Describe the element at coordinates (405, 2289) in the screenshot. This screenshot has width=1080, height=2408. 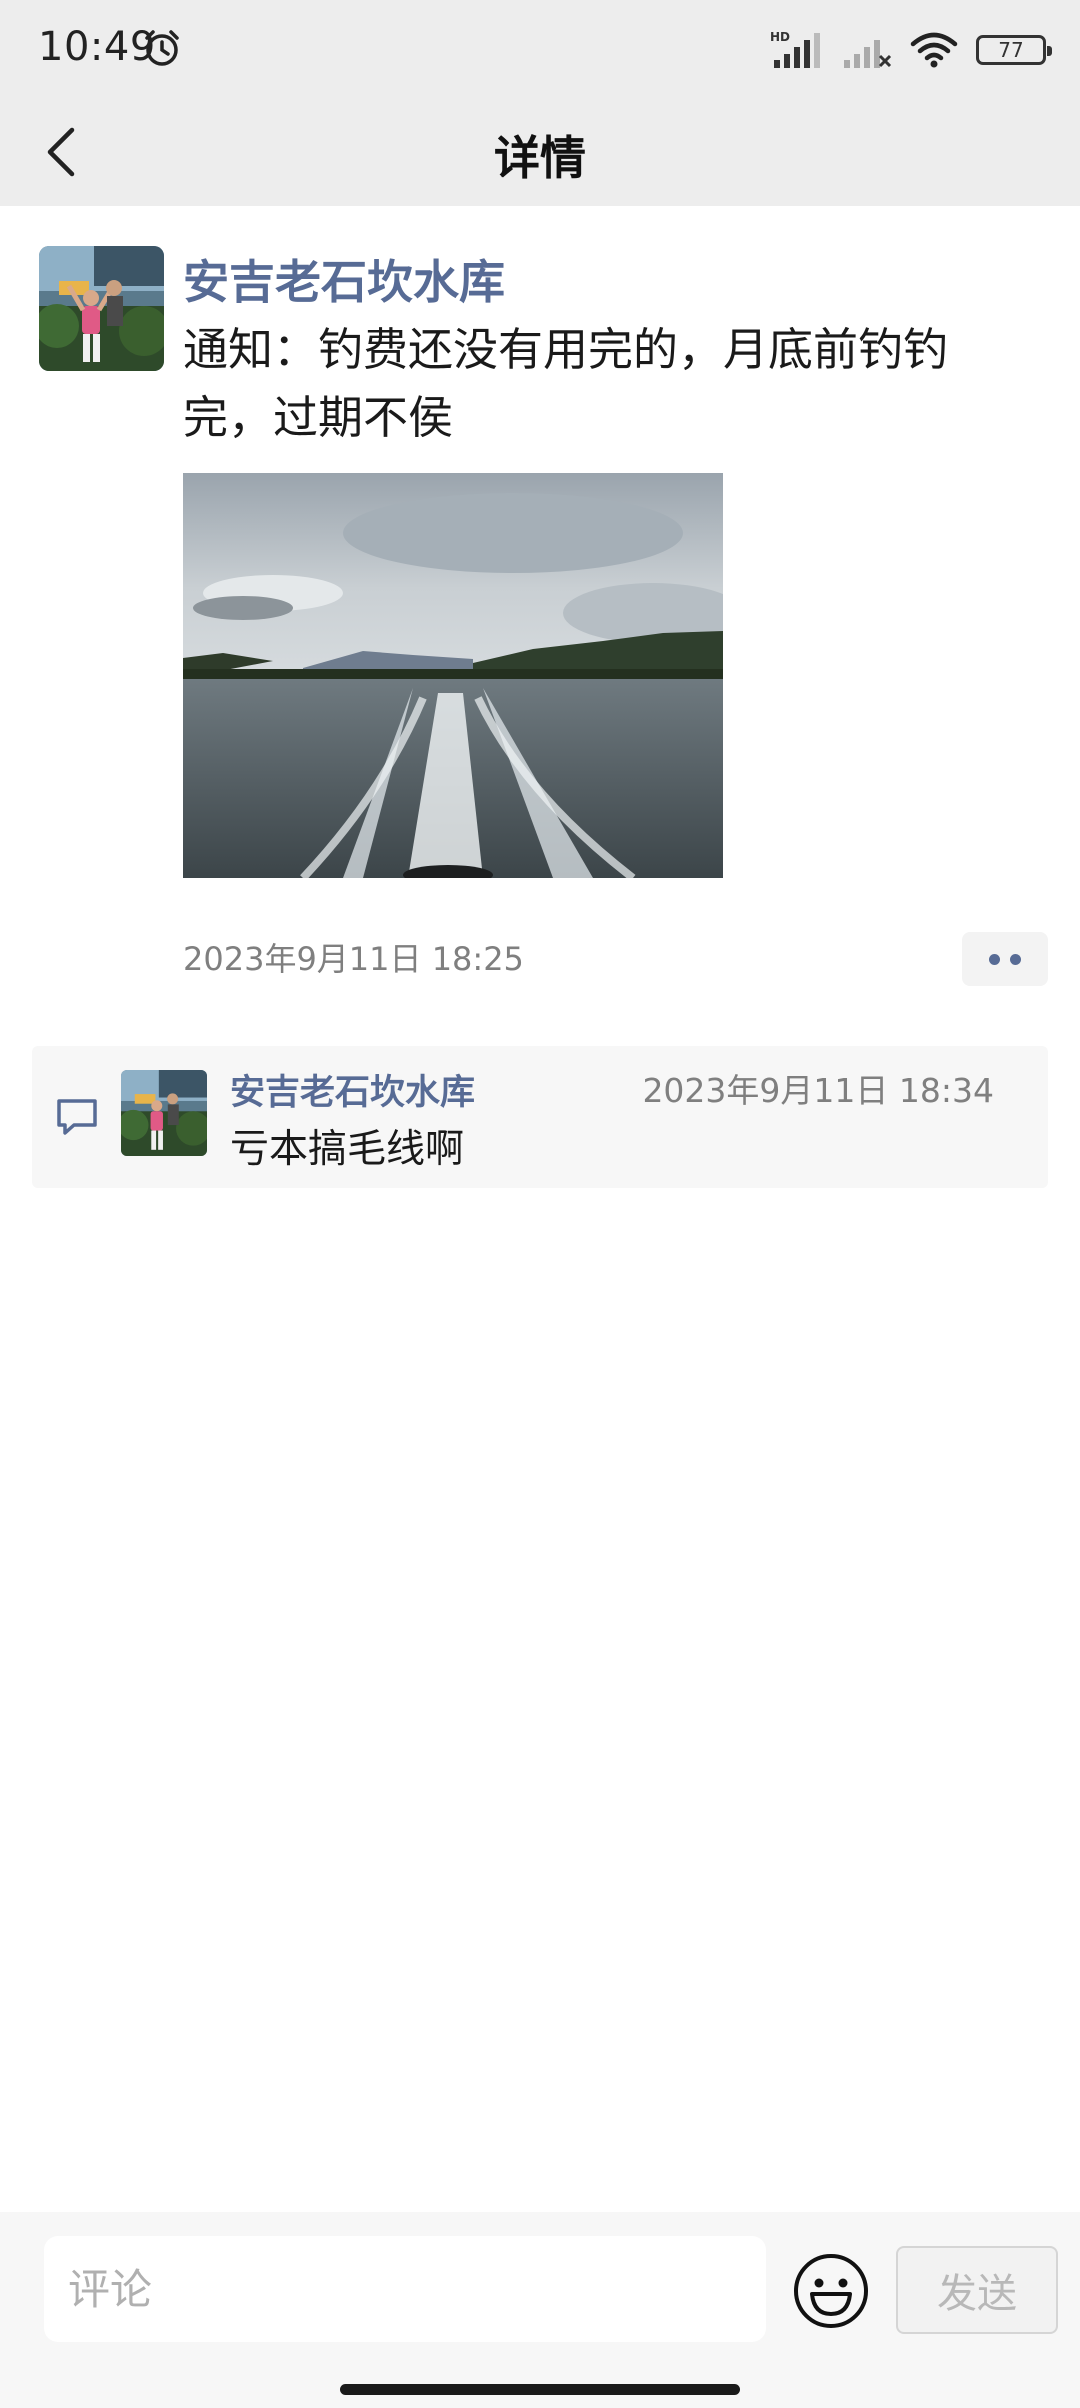
I see `comment-input` at that location.